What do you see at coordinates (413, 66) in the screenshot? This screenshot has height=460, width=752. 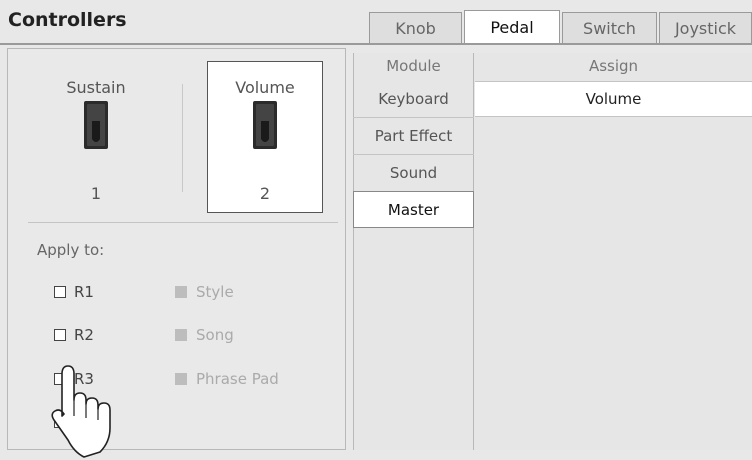 I see `module-header: Module` at bounding box center [413, 66].